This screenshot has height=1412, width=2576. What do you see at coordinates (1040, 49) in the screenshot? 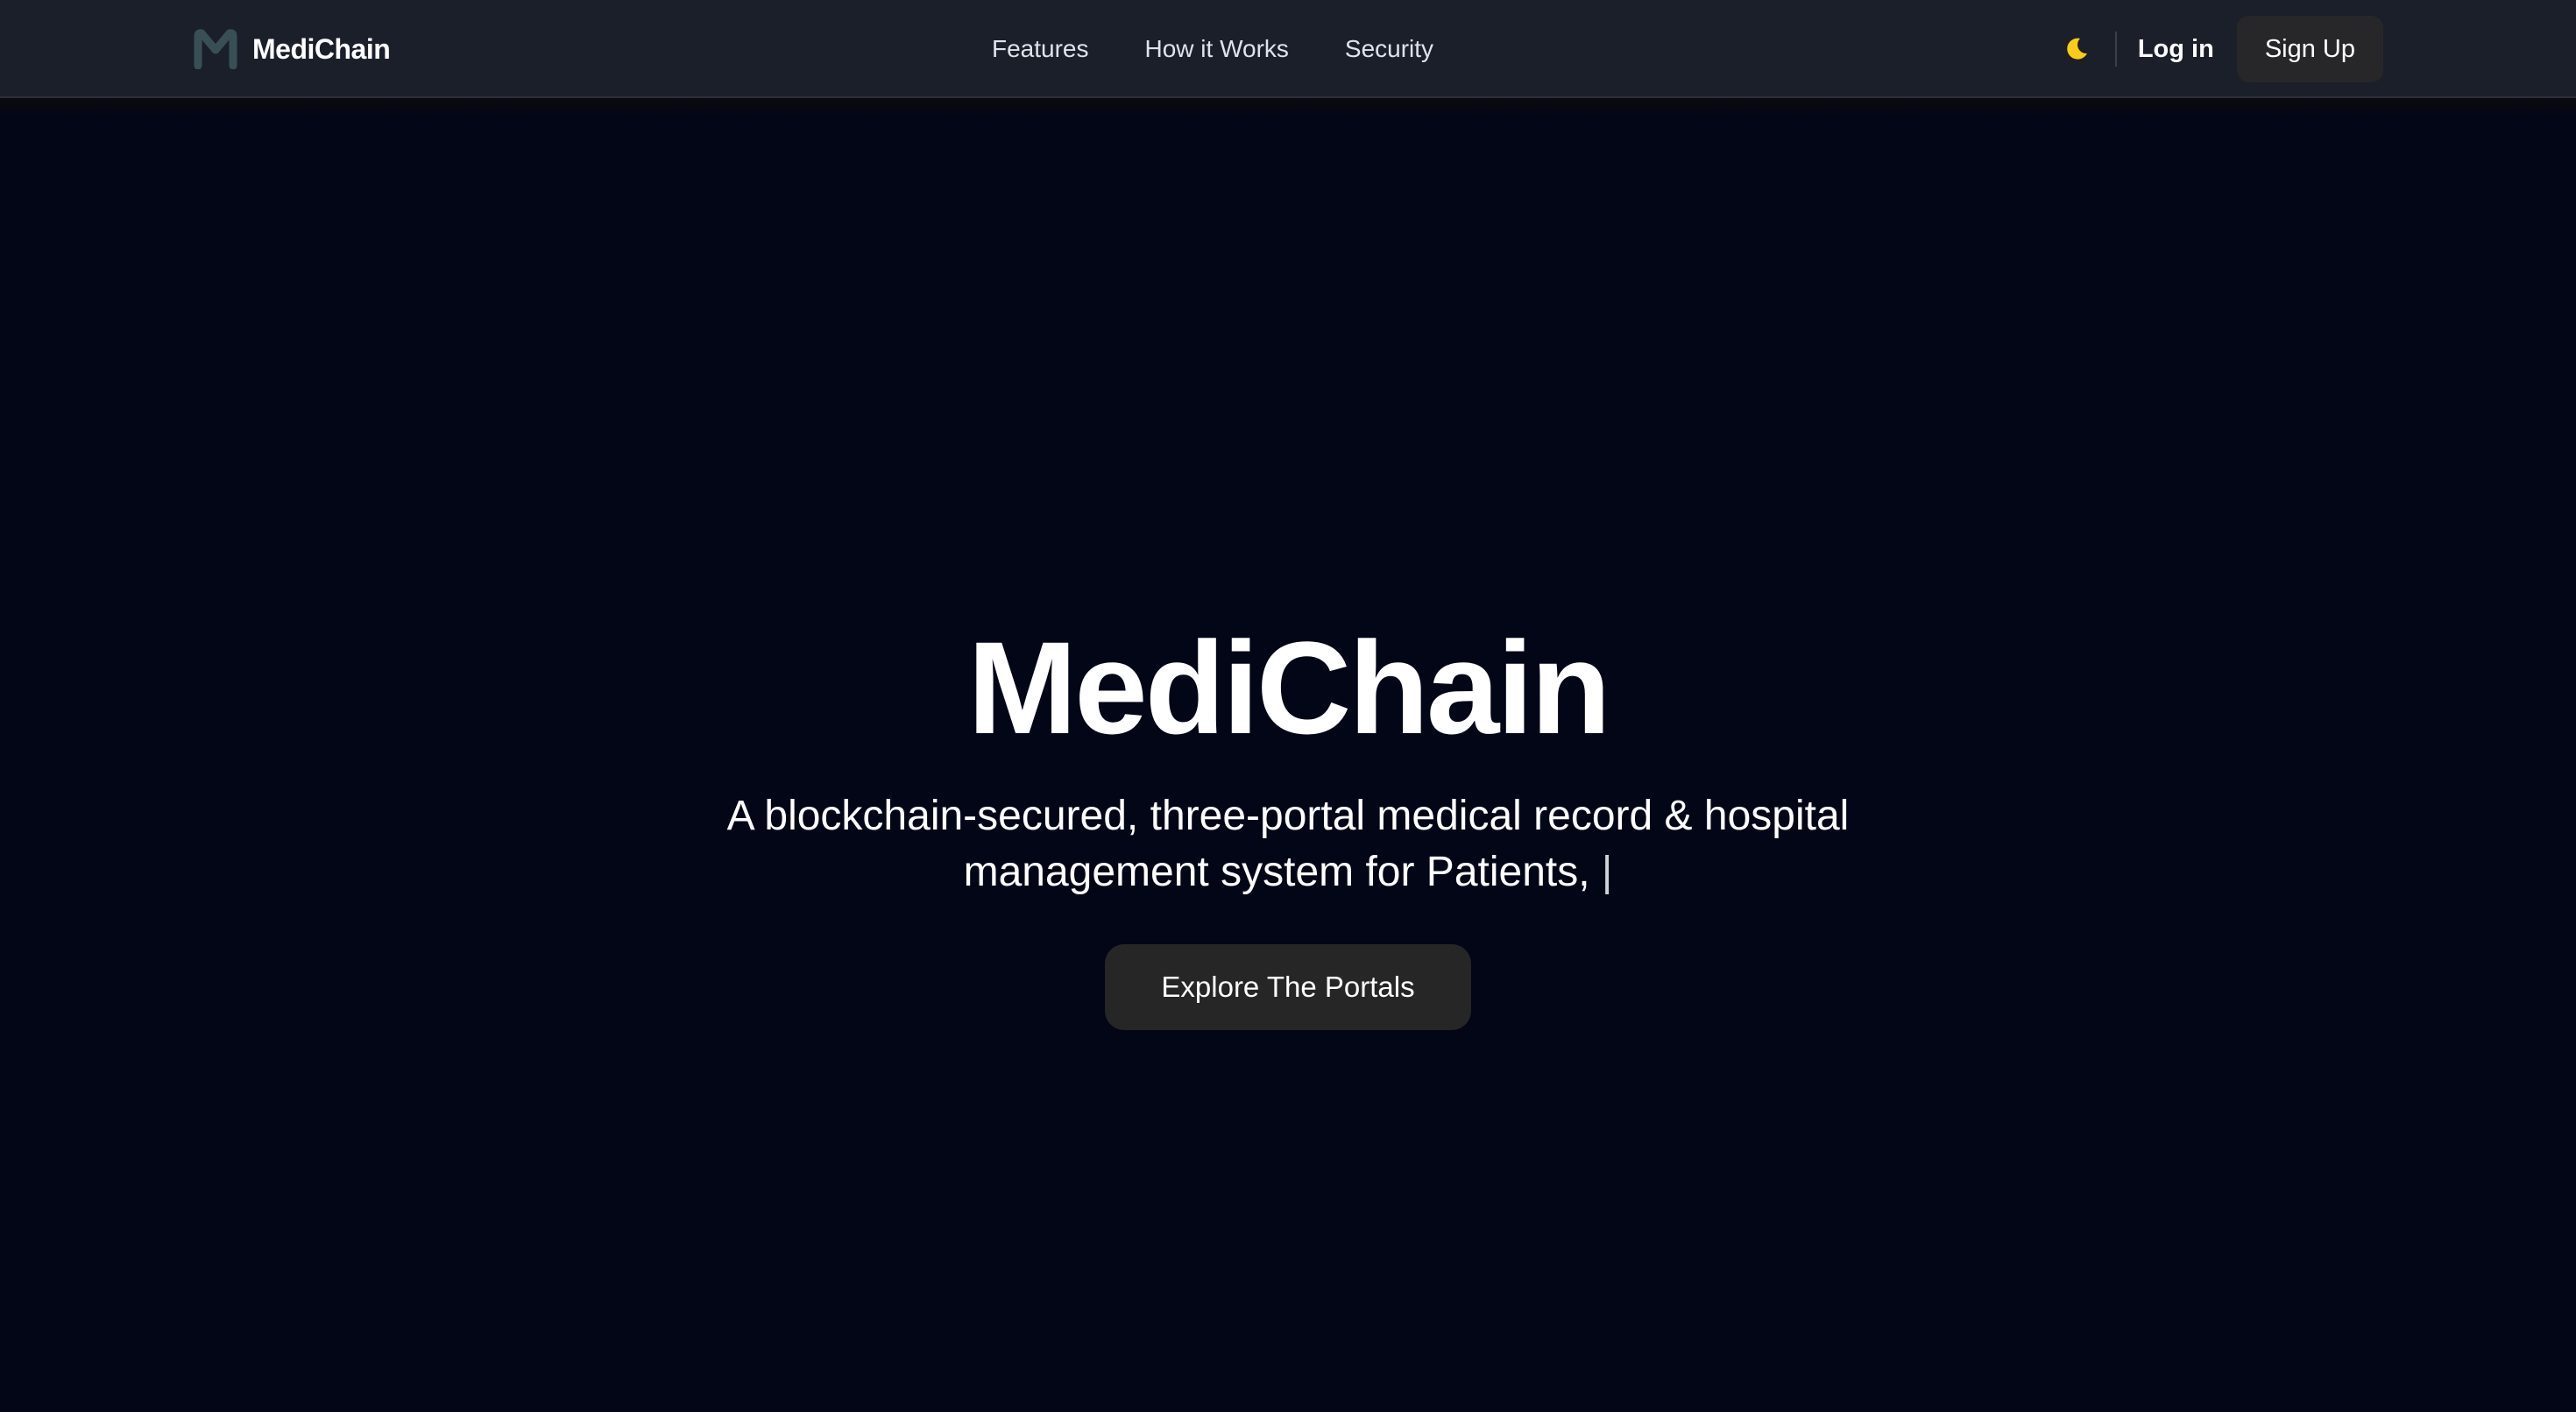
I see `nav-link-features: Features` at bounding box center [1040, 49].